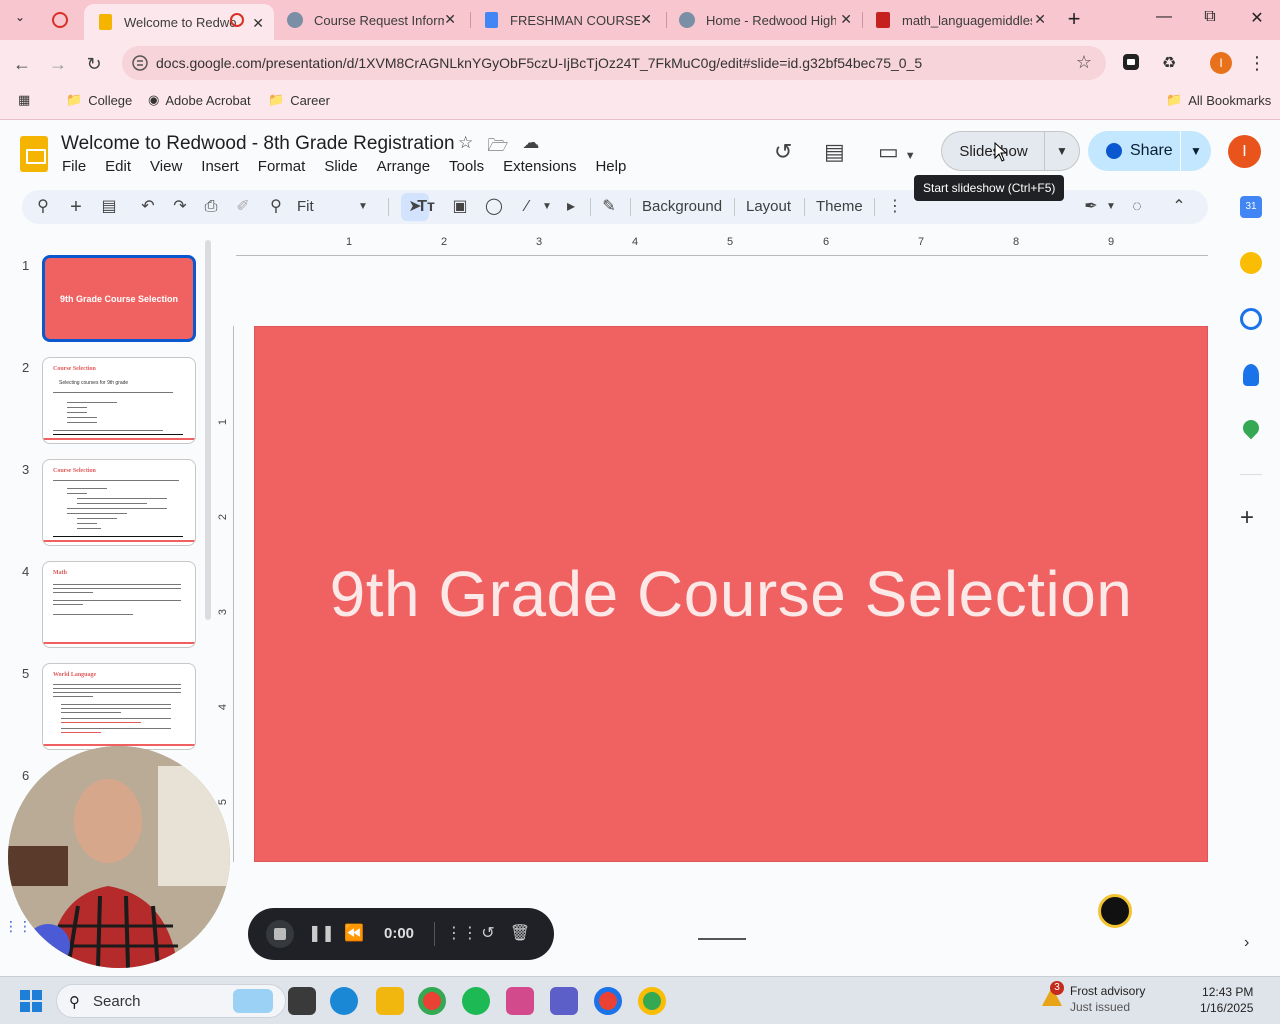  Describe the element at coordinates (18, 926) in the screenshot. I see `drag-handle-icon: ⋮⋮` at that location.